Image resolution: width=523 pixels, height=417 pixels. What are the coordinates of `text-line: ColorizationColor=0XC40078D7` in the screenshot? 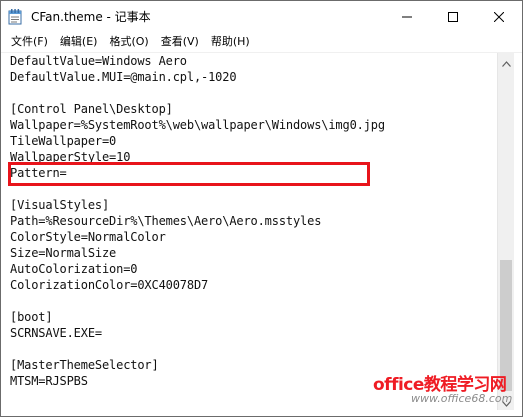 It's located at (109, 285).